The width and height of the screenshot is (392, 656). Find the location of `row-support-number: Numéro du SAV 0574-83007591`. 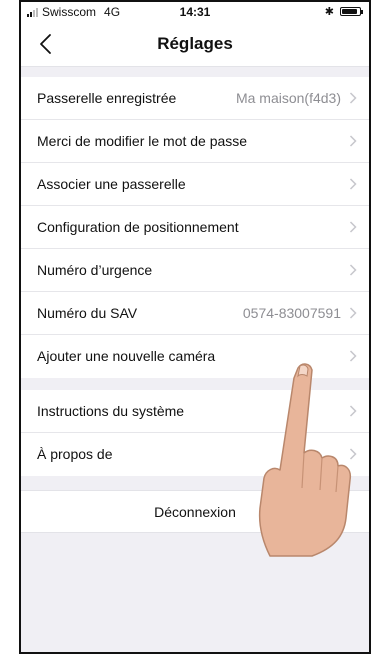

row-support-number: Numéro du SAV 0574-83007591 is located at coordinates (195, 313).